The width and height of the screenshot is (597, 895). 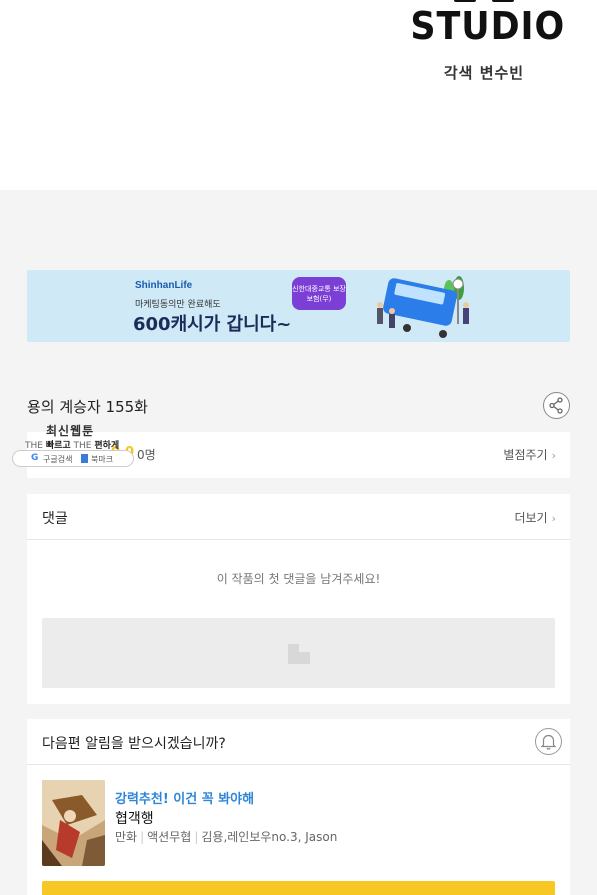 What do you see at coordinates (178, 305) in the screenshot?
I see `banner-subtitle: 마케팅동의만 완료해도` at bounding box center [178, 305].